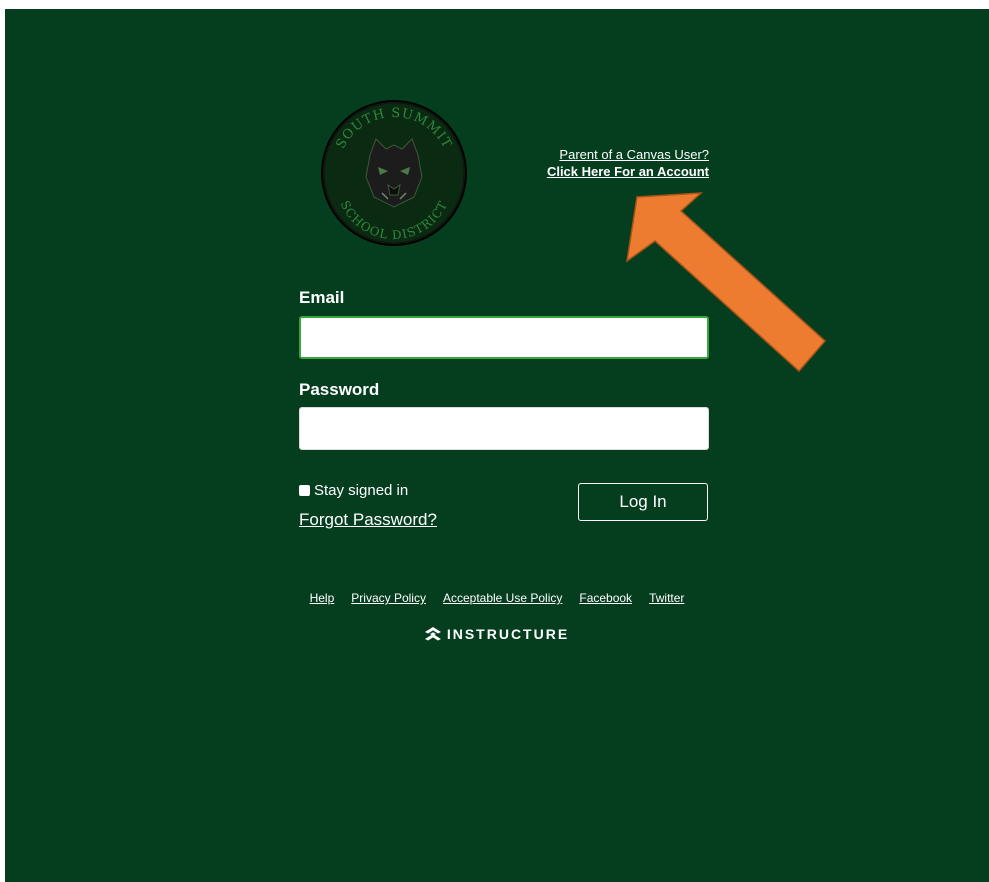 This screenshot has width=989, height=882. I want to click on footer-link-facebook: Facebook, so click(605, 598).